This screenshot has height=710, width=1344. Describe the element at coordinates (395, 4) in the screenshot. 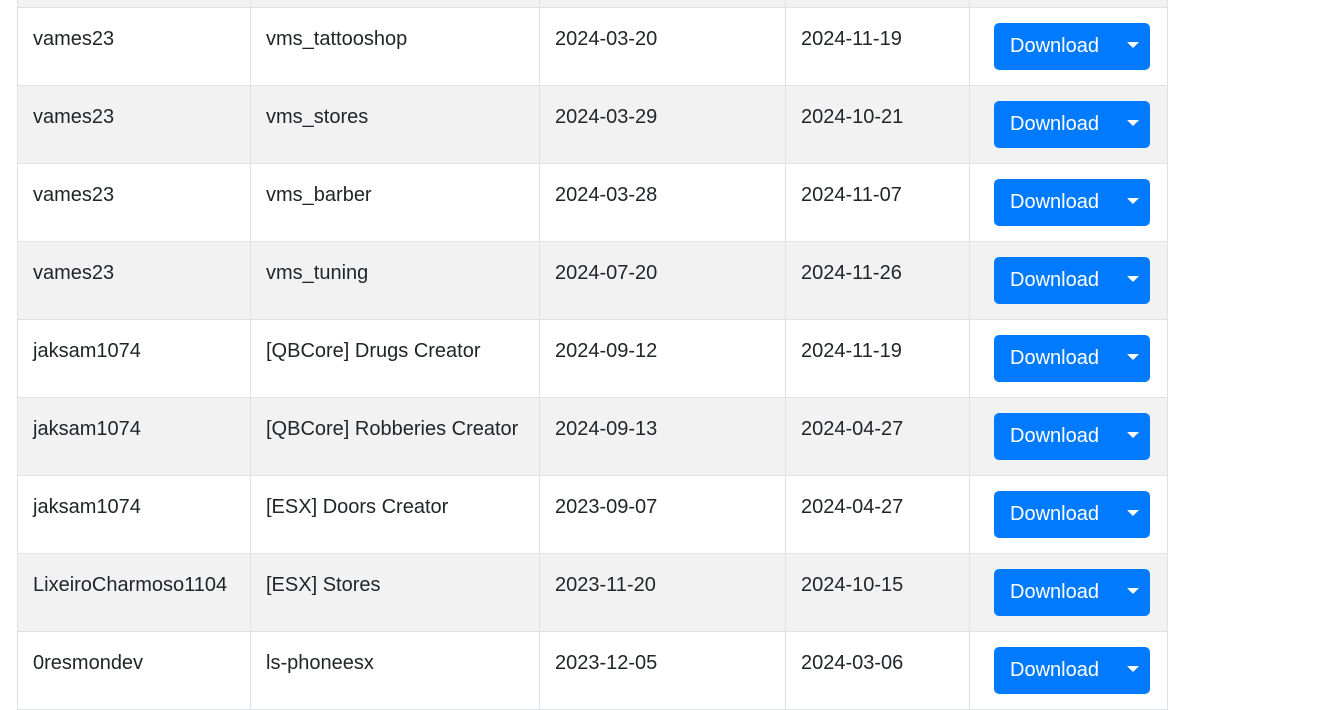

I see `resource-name-cell` at that location.